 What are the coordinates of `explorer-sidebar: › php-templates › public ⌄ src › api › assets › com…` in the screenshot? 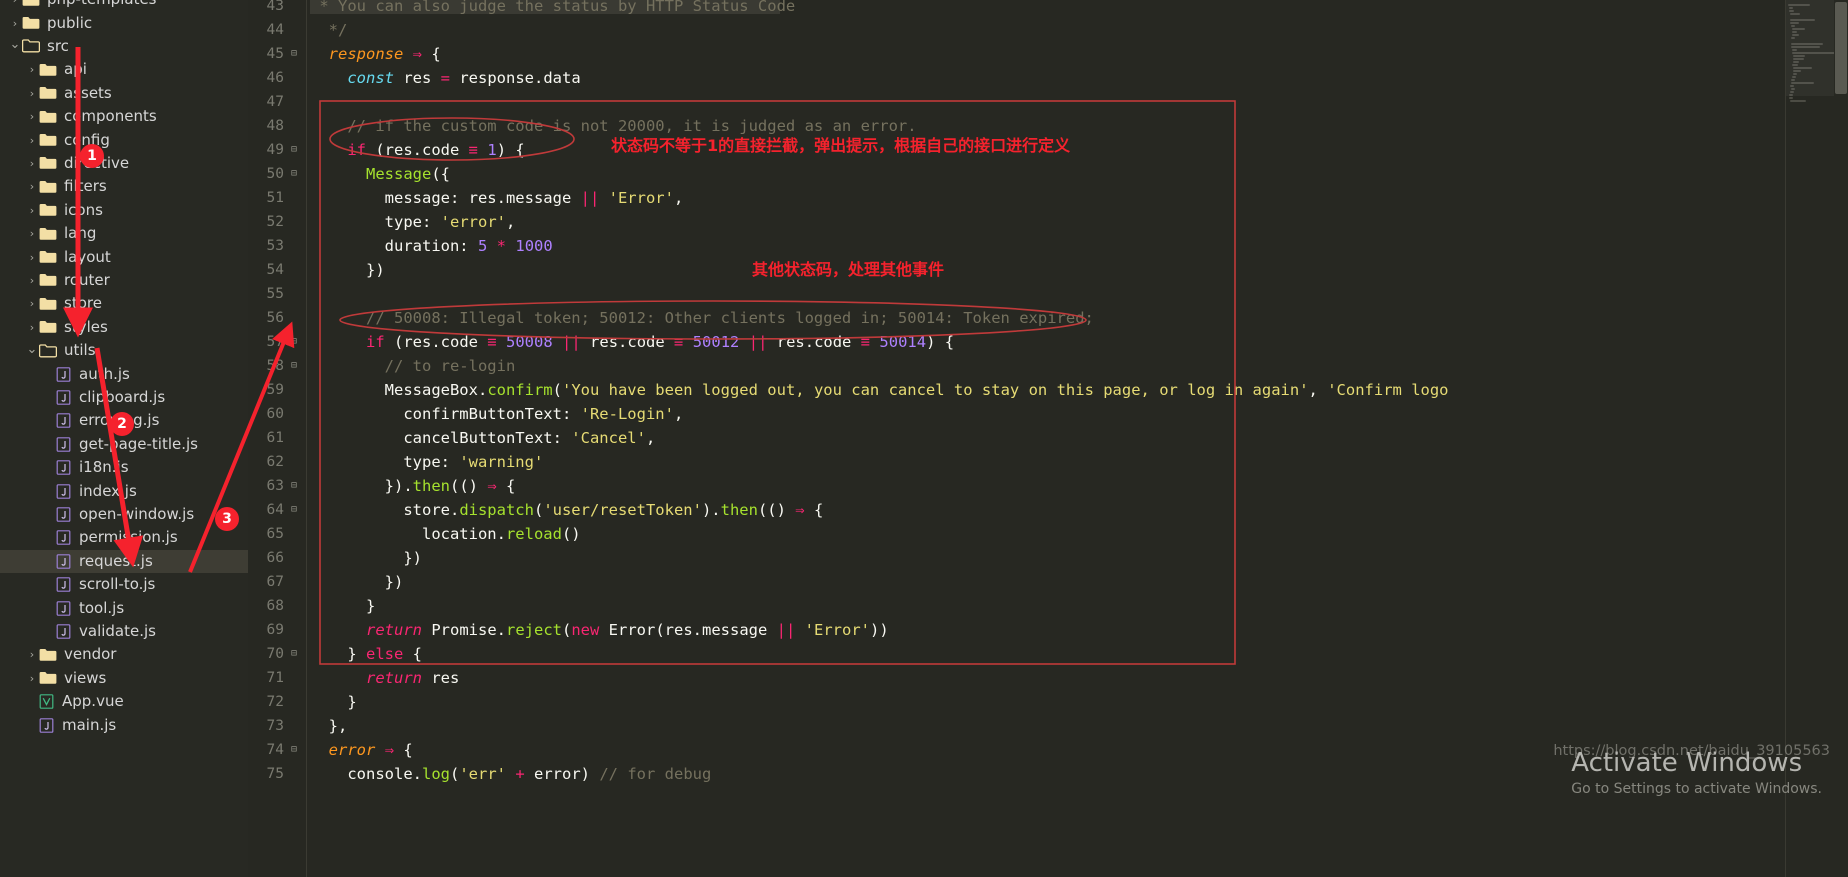 It's located at (124, 438).